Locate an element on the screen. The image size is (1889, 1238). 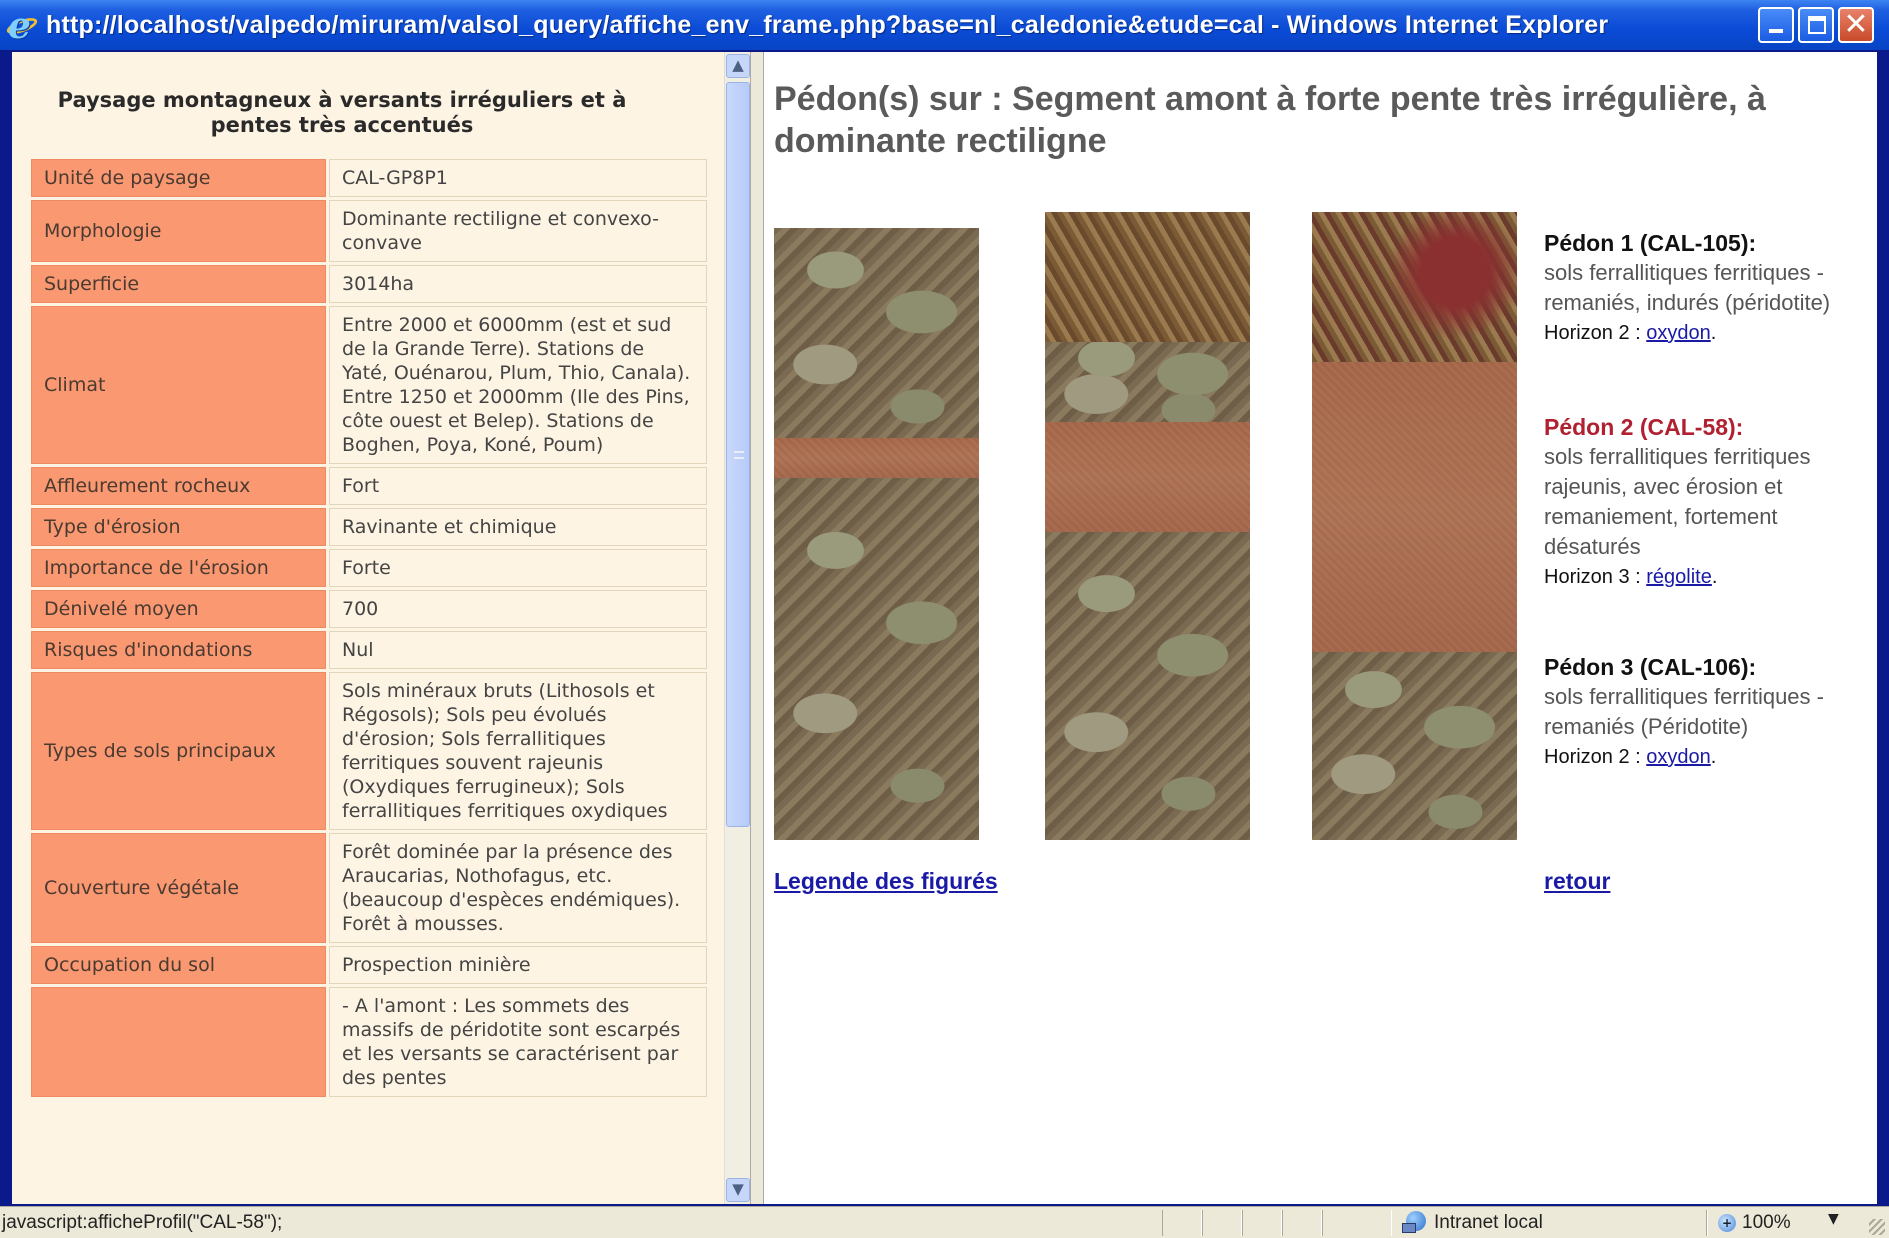
pedon-1-horizon: Horizon 2 : oxydon. is located at coordinates (1630, 333).